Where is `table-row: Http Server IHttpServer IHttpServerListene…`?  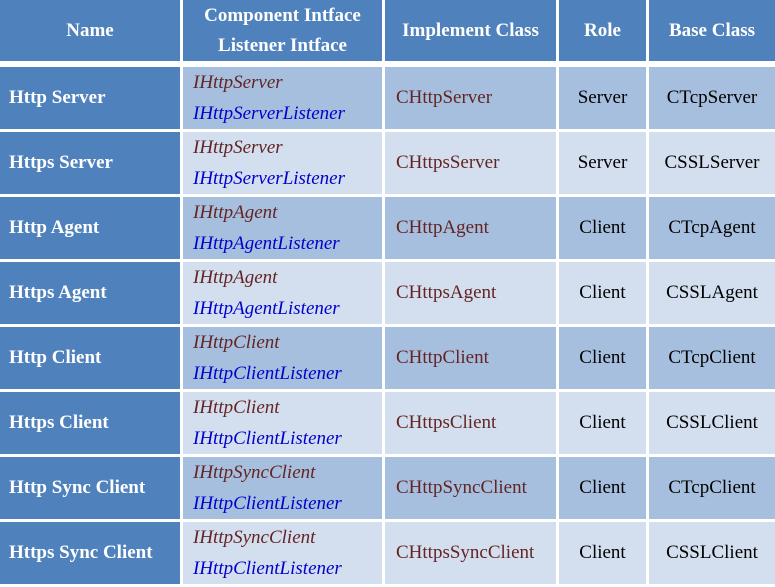
table-row: Http Server IHttpServer IHttpServerListene… is located at coordinates (387, 99).